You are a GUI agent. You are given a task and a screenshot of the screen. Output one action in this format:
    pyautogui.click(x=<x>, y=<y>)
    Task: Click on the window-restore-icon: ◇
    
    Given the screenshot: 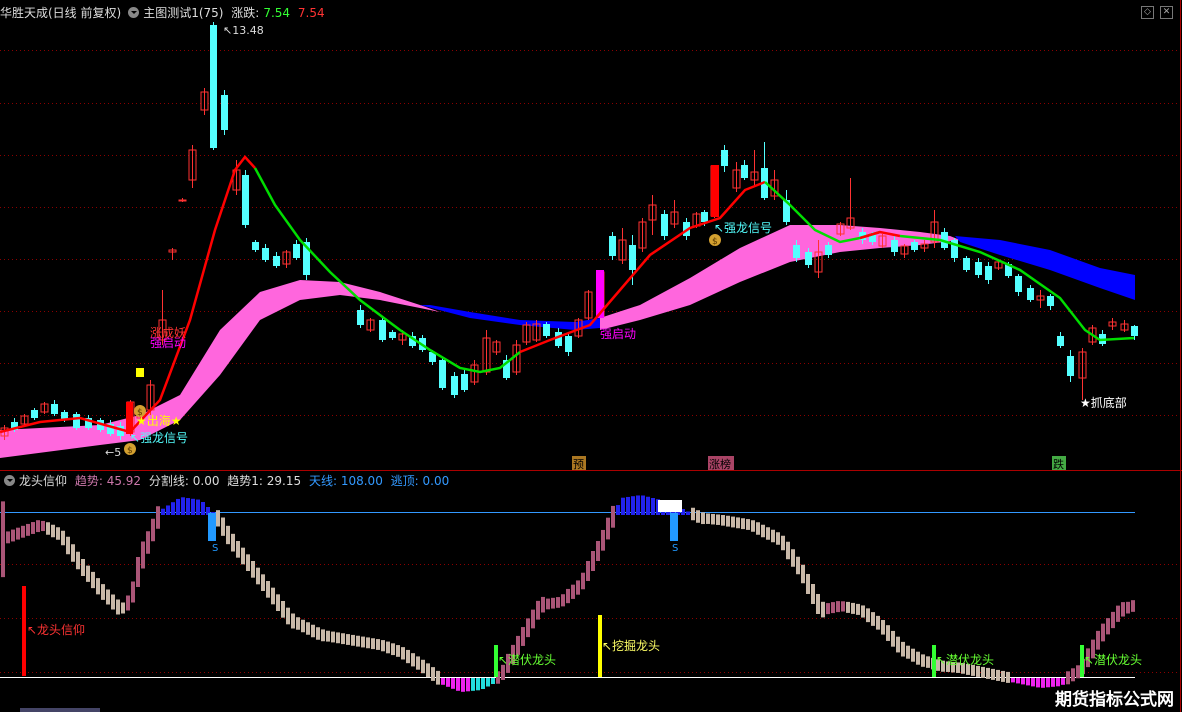 What is the action you would take?
    pyautogui.click(x=1147, y=12)
    